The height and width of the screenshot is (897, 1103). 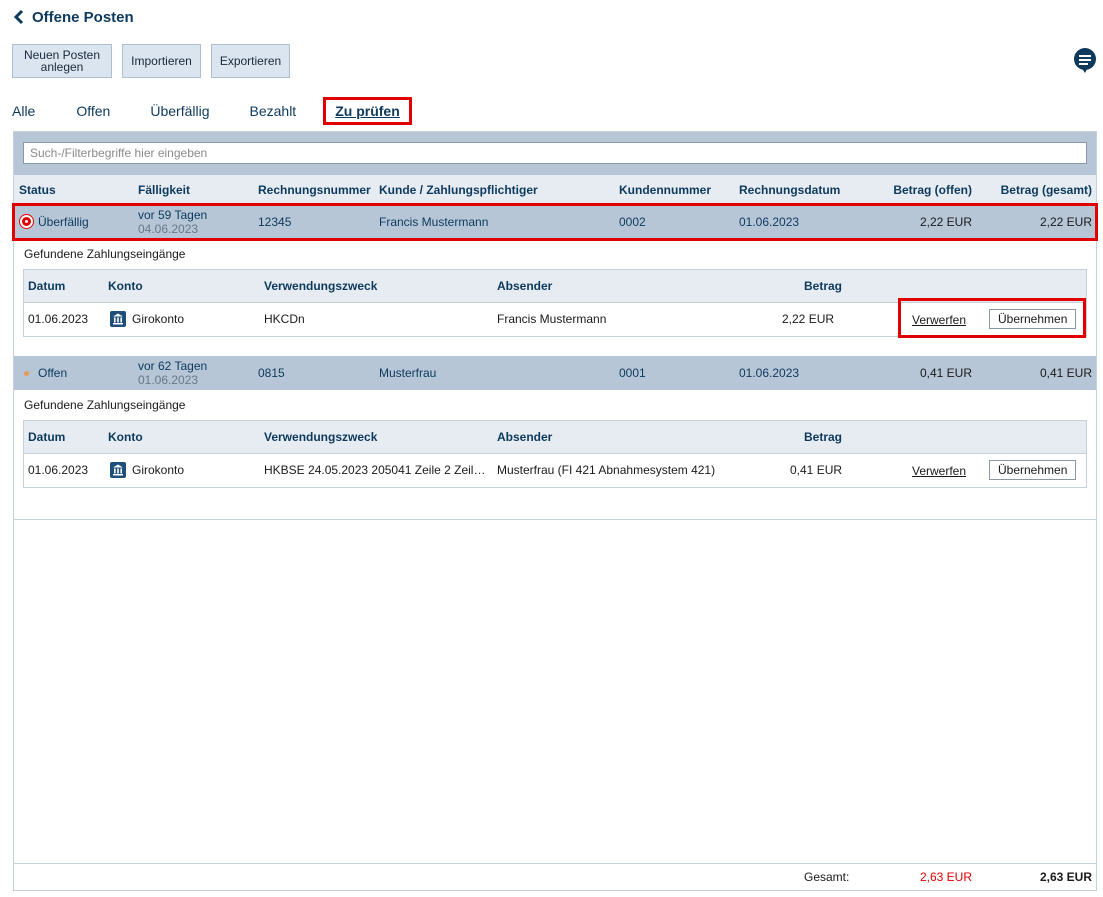 What do you see at coordinates (434, 222) in the screenshot?
I see `customer: Francis Mustermann` at bounding box center [434, 222].